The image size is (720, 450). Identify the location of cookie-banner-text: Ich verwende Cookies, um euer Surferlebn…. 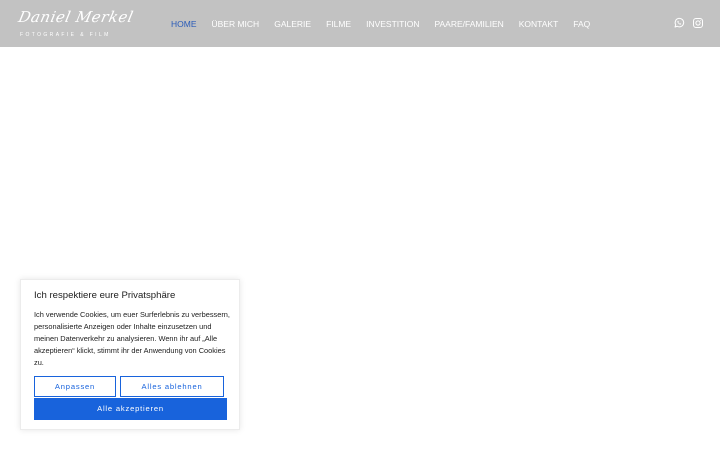
(132, 338).